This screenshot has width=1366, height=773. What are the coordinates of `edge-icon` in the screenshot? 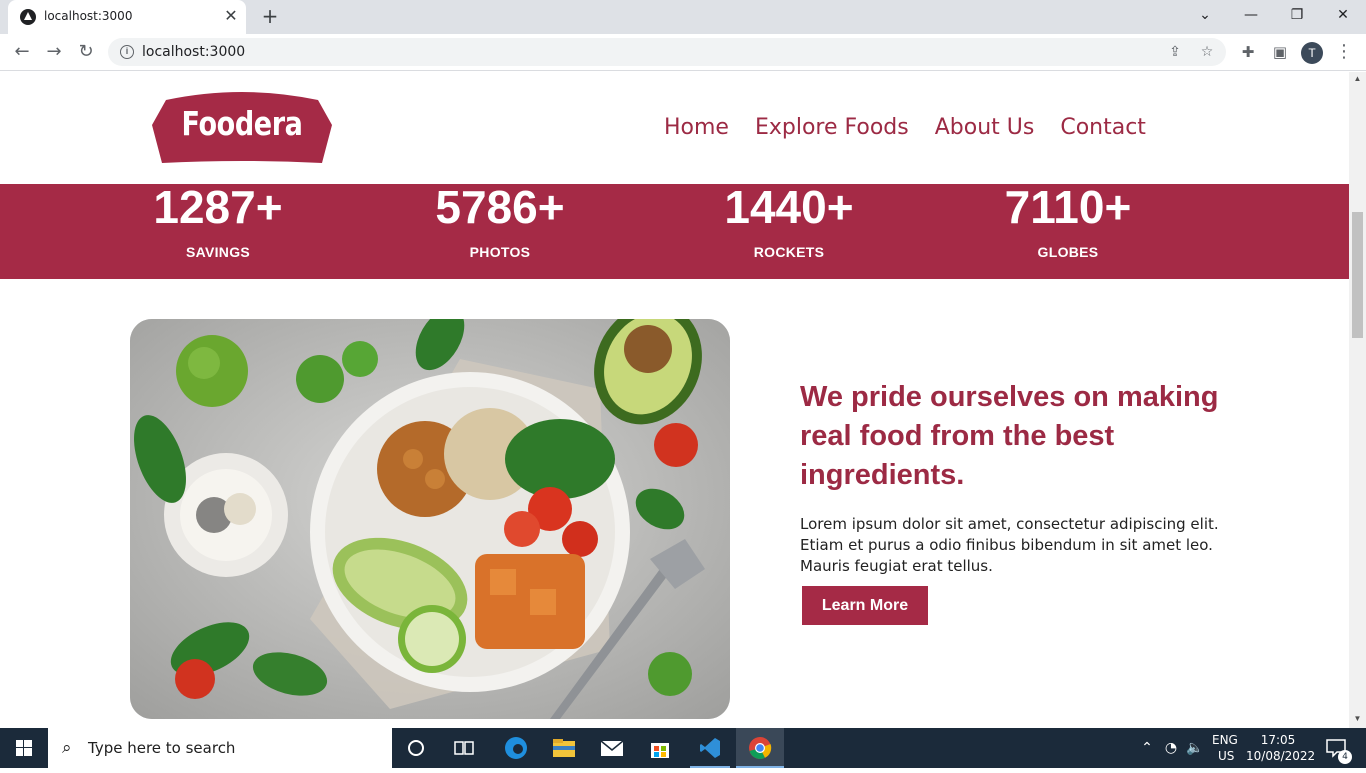 It's located at (516, 748).